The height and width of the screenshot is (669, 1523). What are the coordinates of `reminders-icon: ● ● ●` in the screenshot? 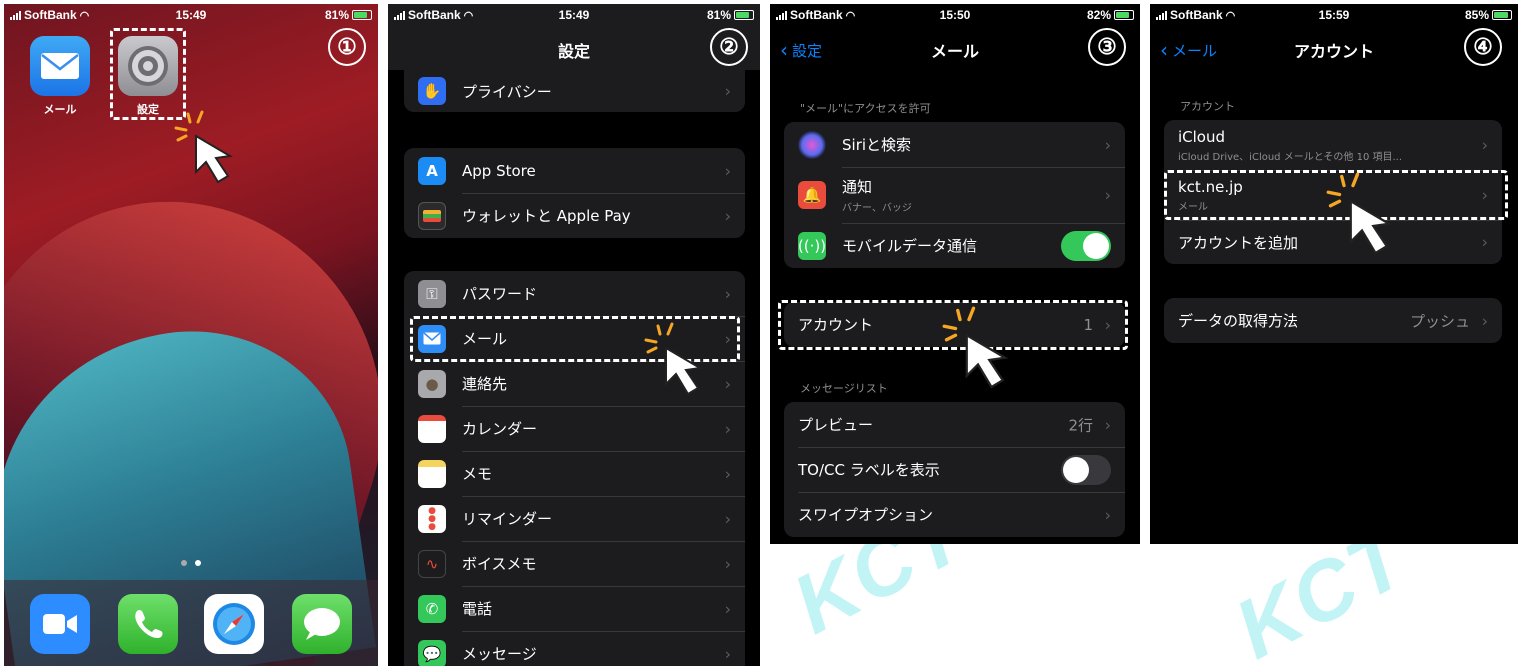 It's located at (432, 518).